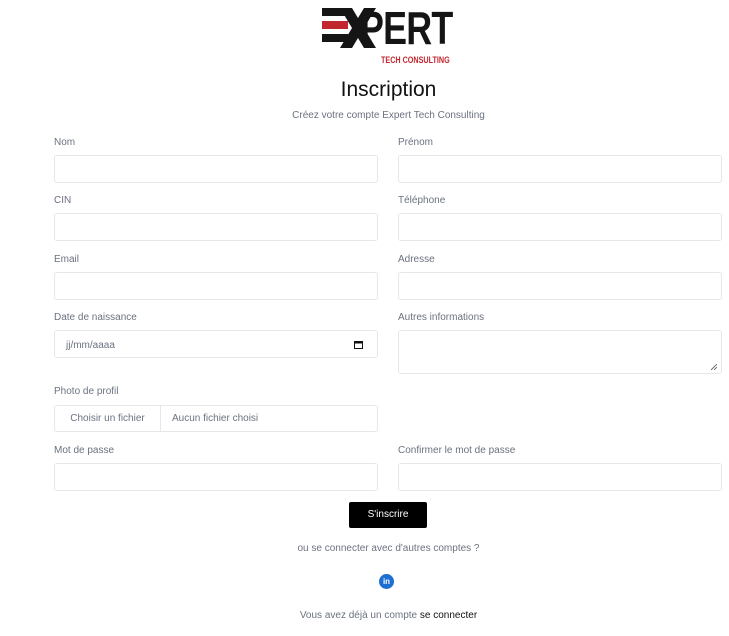 The height and width of the screenshot is (636, 729). Describe the element at coordinates (67, 259) in the screenshot. I see `email-label: Email` at that location.